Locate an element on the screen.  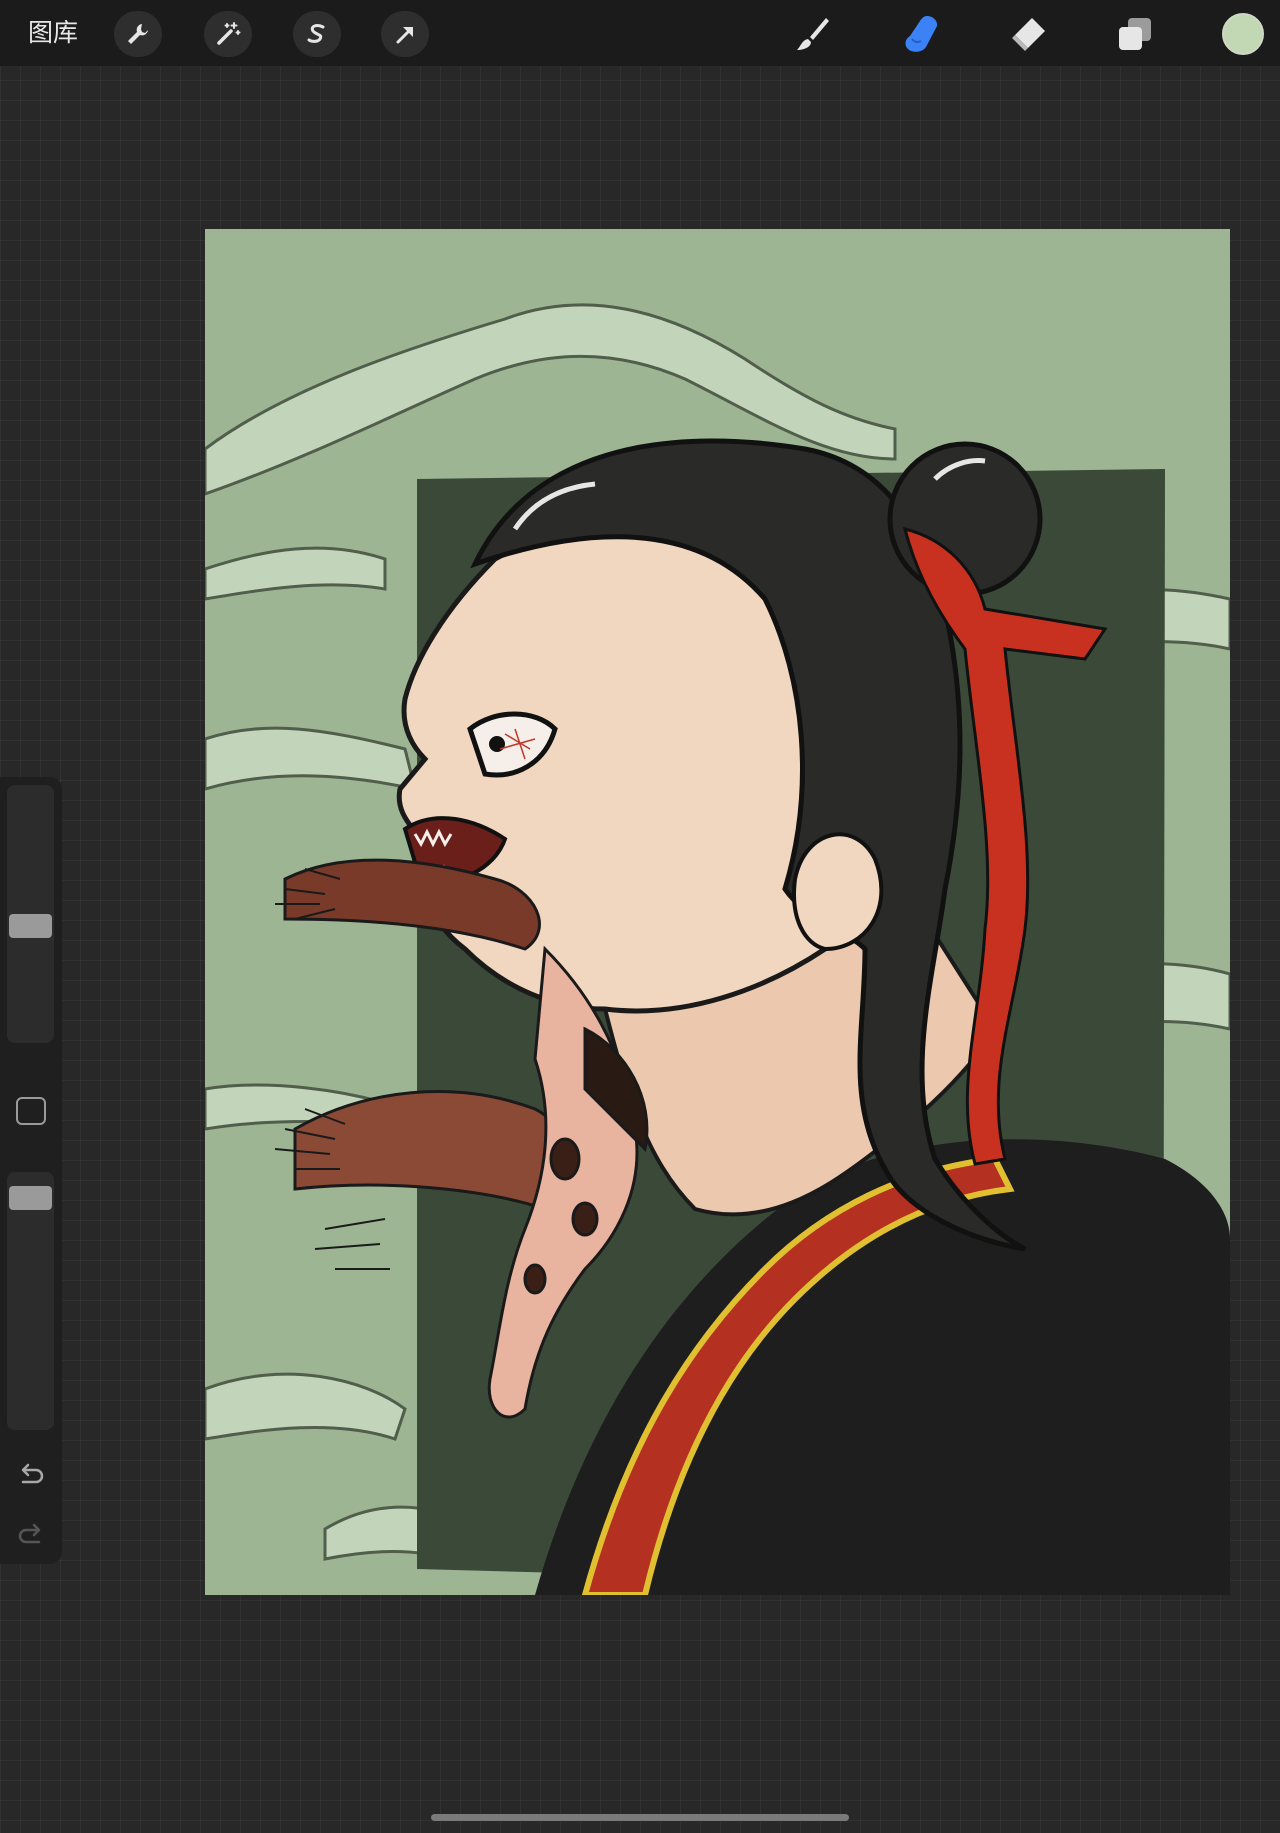
gallery-button: 图库 is located at coordinates (53, 33).